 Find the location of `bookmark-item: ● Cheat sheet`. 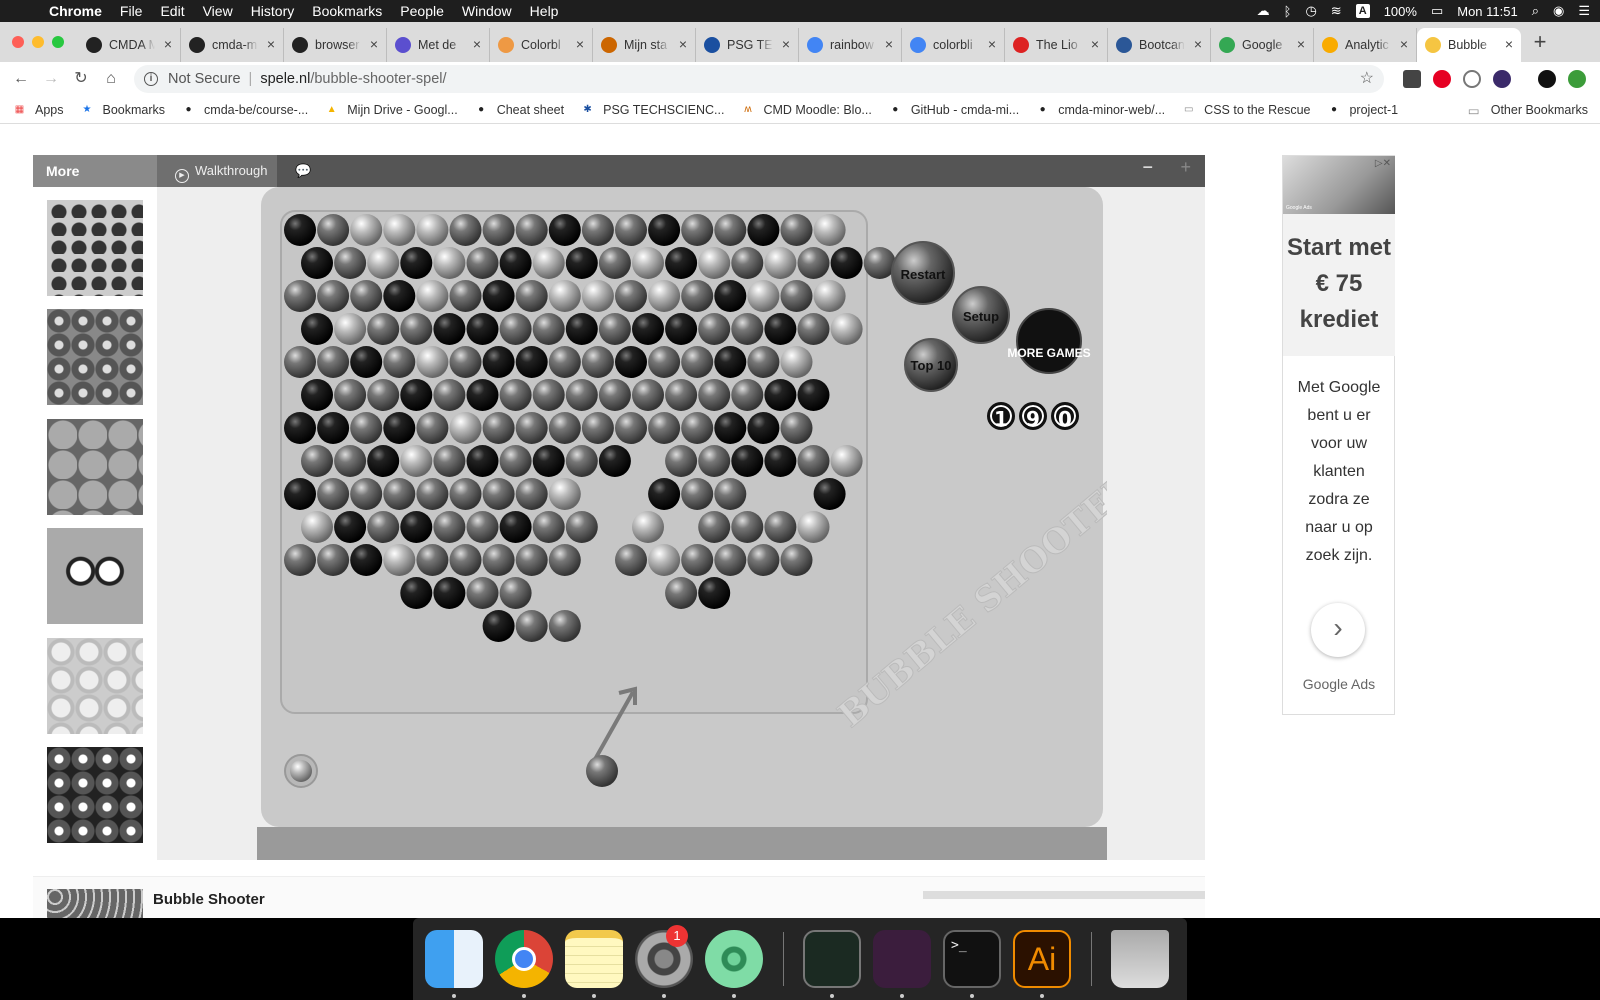

bookmark-item: ● Cheat sheet is located at coordinates (519, 109).